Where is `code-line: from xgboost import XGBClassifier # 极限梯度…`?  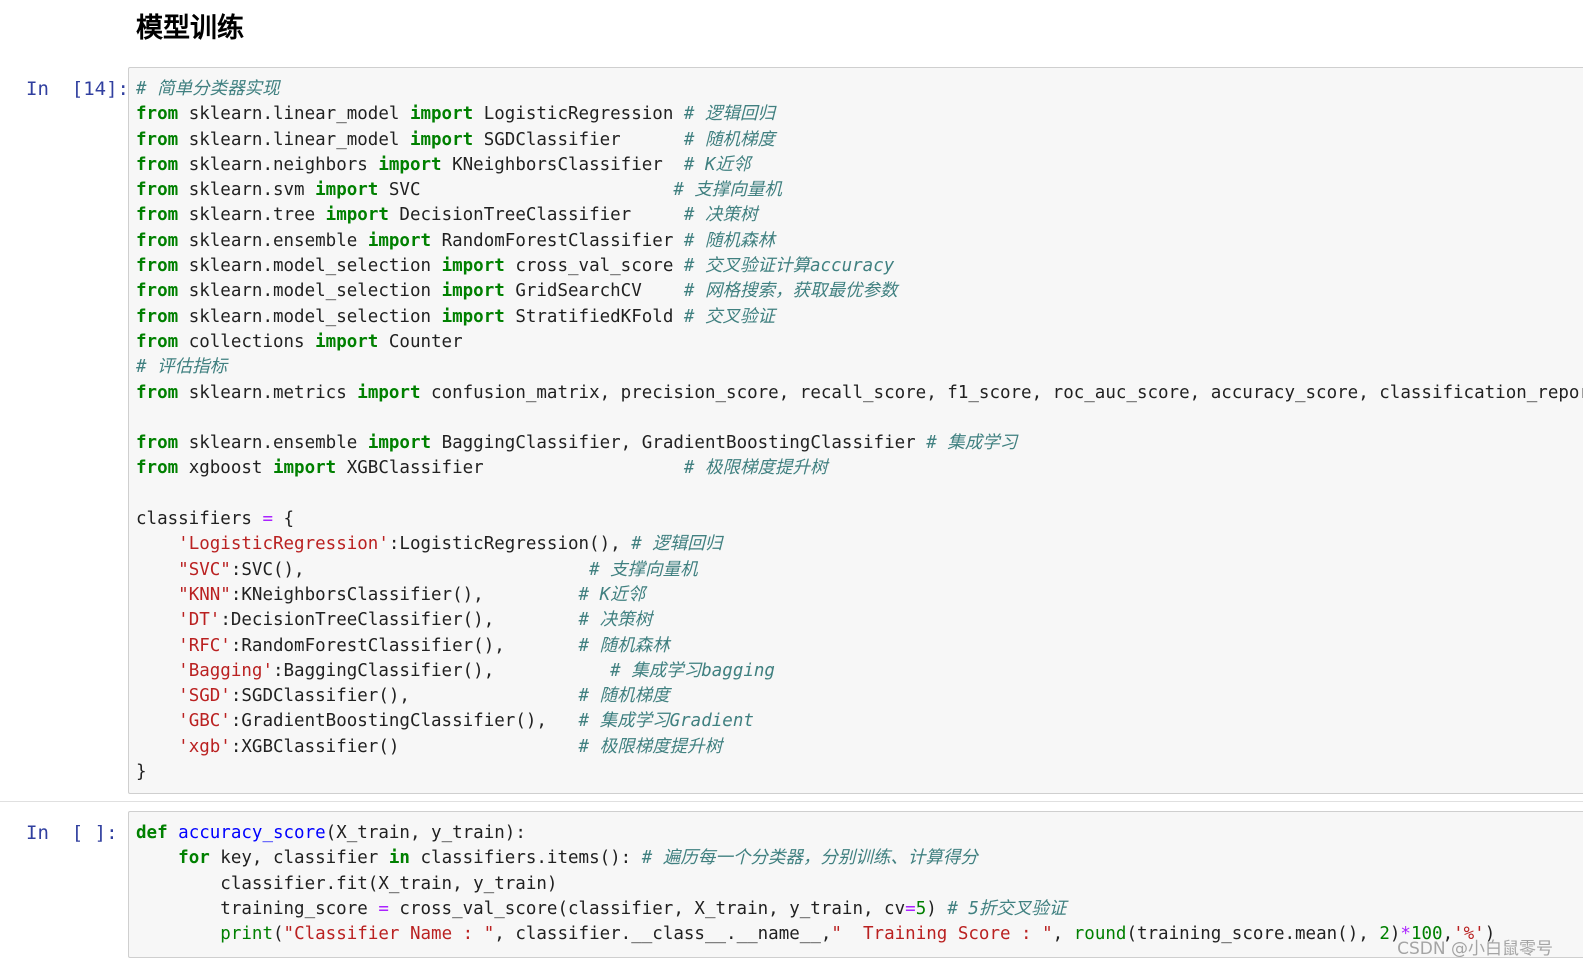 code-line: from xgboost import XGBClassifier # 极限梯度… is located at coordinates (859, 468).